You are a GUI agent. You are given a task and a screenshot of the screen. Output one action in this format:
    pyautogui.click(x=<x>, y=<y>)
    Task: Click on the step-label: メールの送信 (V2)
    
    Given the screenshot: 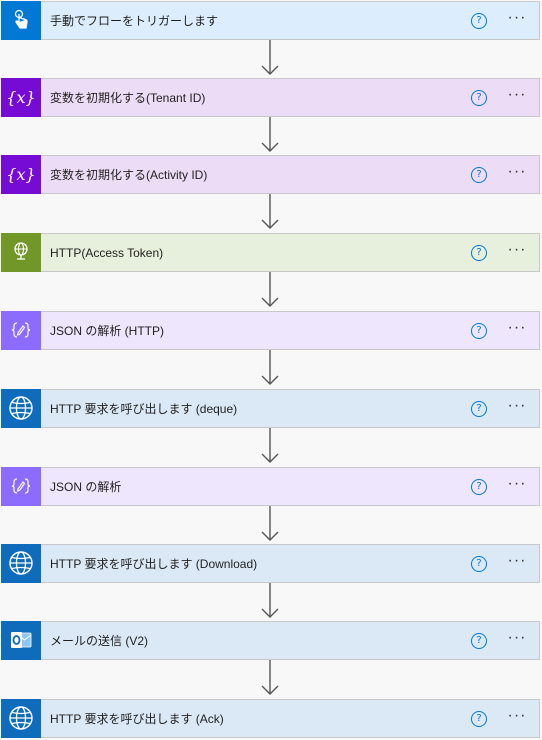 What is the action you would take?
    pyautogui.click(x=99, y=641)
    